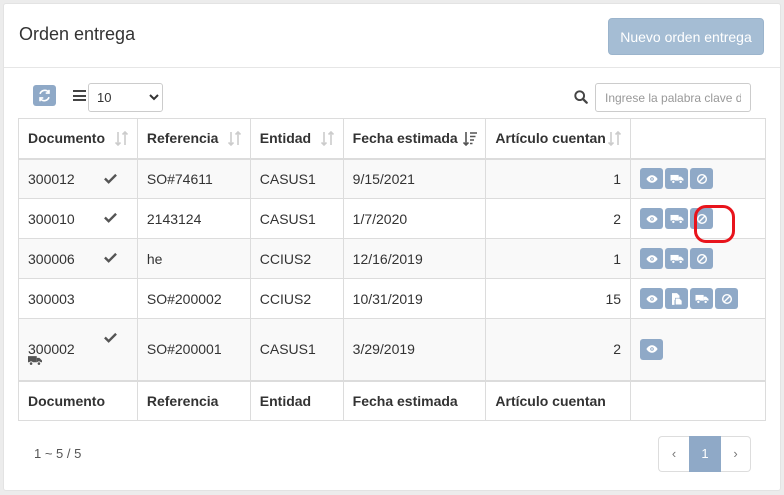  What do you see at coordinates (581, 97) in the screenshot?
I see `search-icon` at bounding box center [581, 97].